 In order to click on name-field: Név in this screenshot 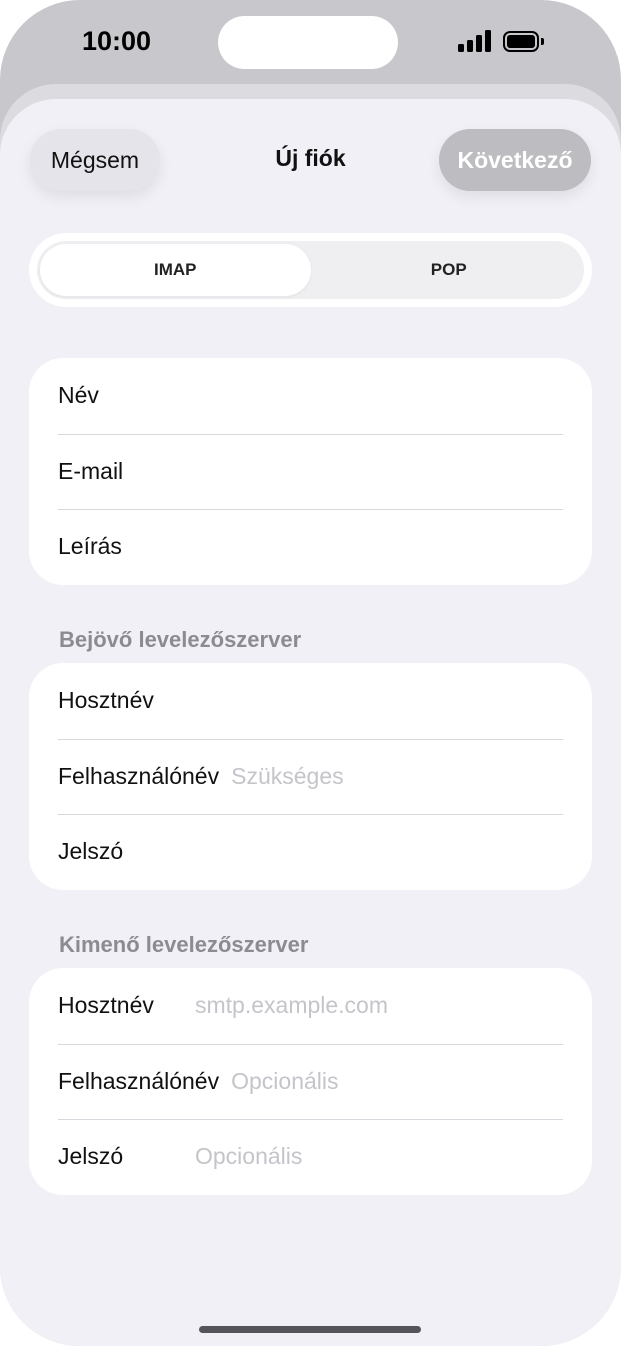, I will do `click(310, 396)`.